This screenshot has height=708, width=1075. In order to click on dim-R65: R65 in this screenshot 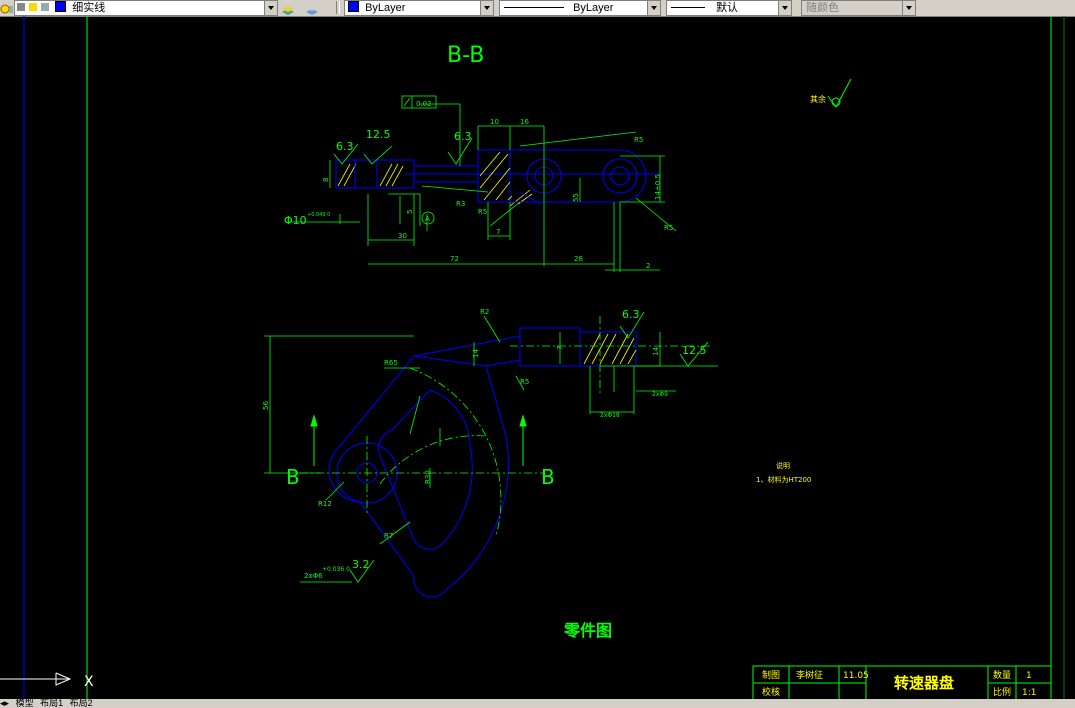, I will do `click(391, 363)`.